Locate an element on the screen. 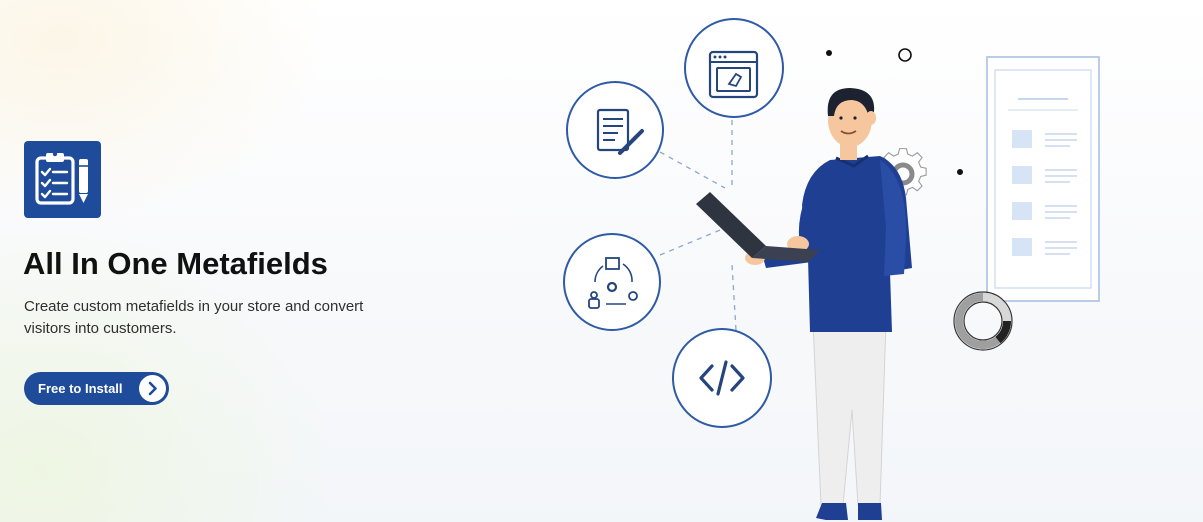 The height and width of the screenshot is (522, 1203). install-button-label: Free to Install is located at coordinates (80, 388).